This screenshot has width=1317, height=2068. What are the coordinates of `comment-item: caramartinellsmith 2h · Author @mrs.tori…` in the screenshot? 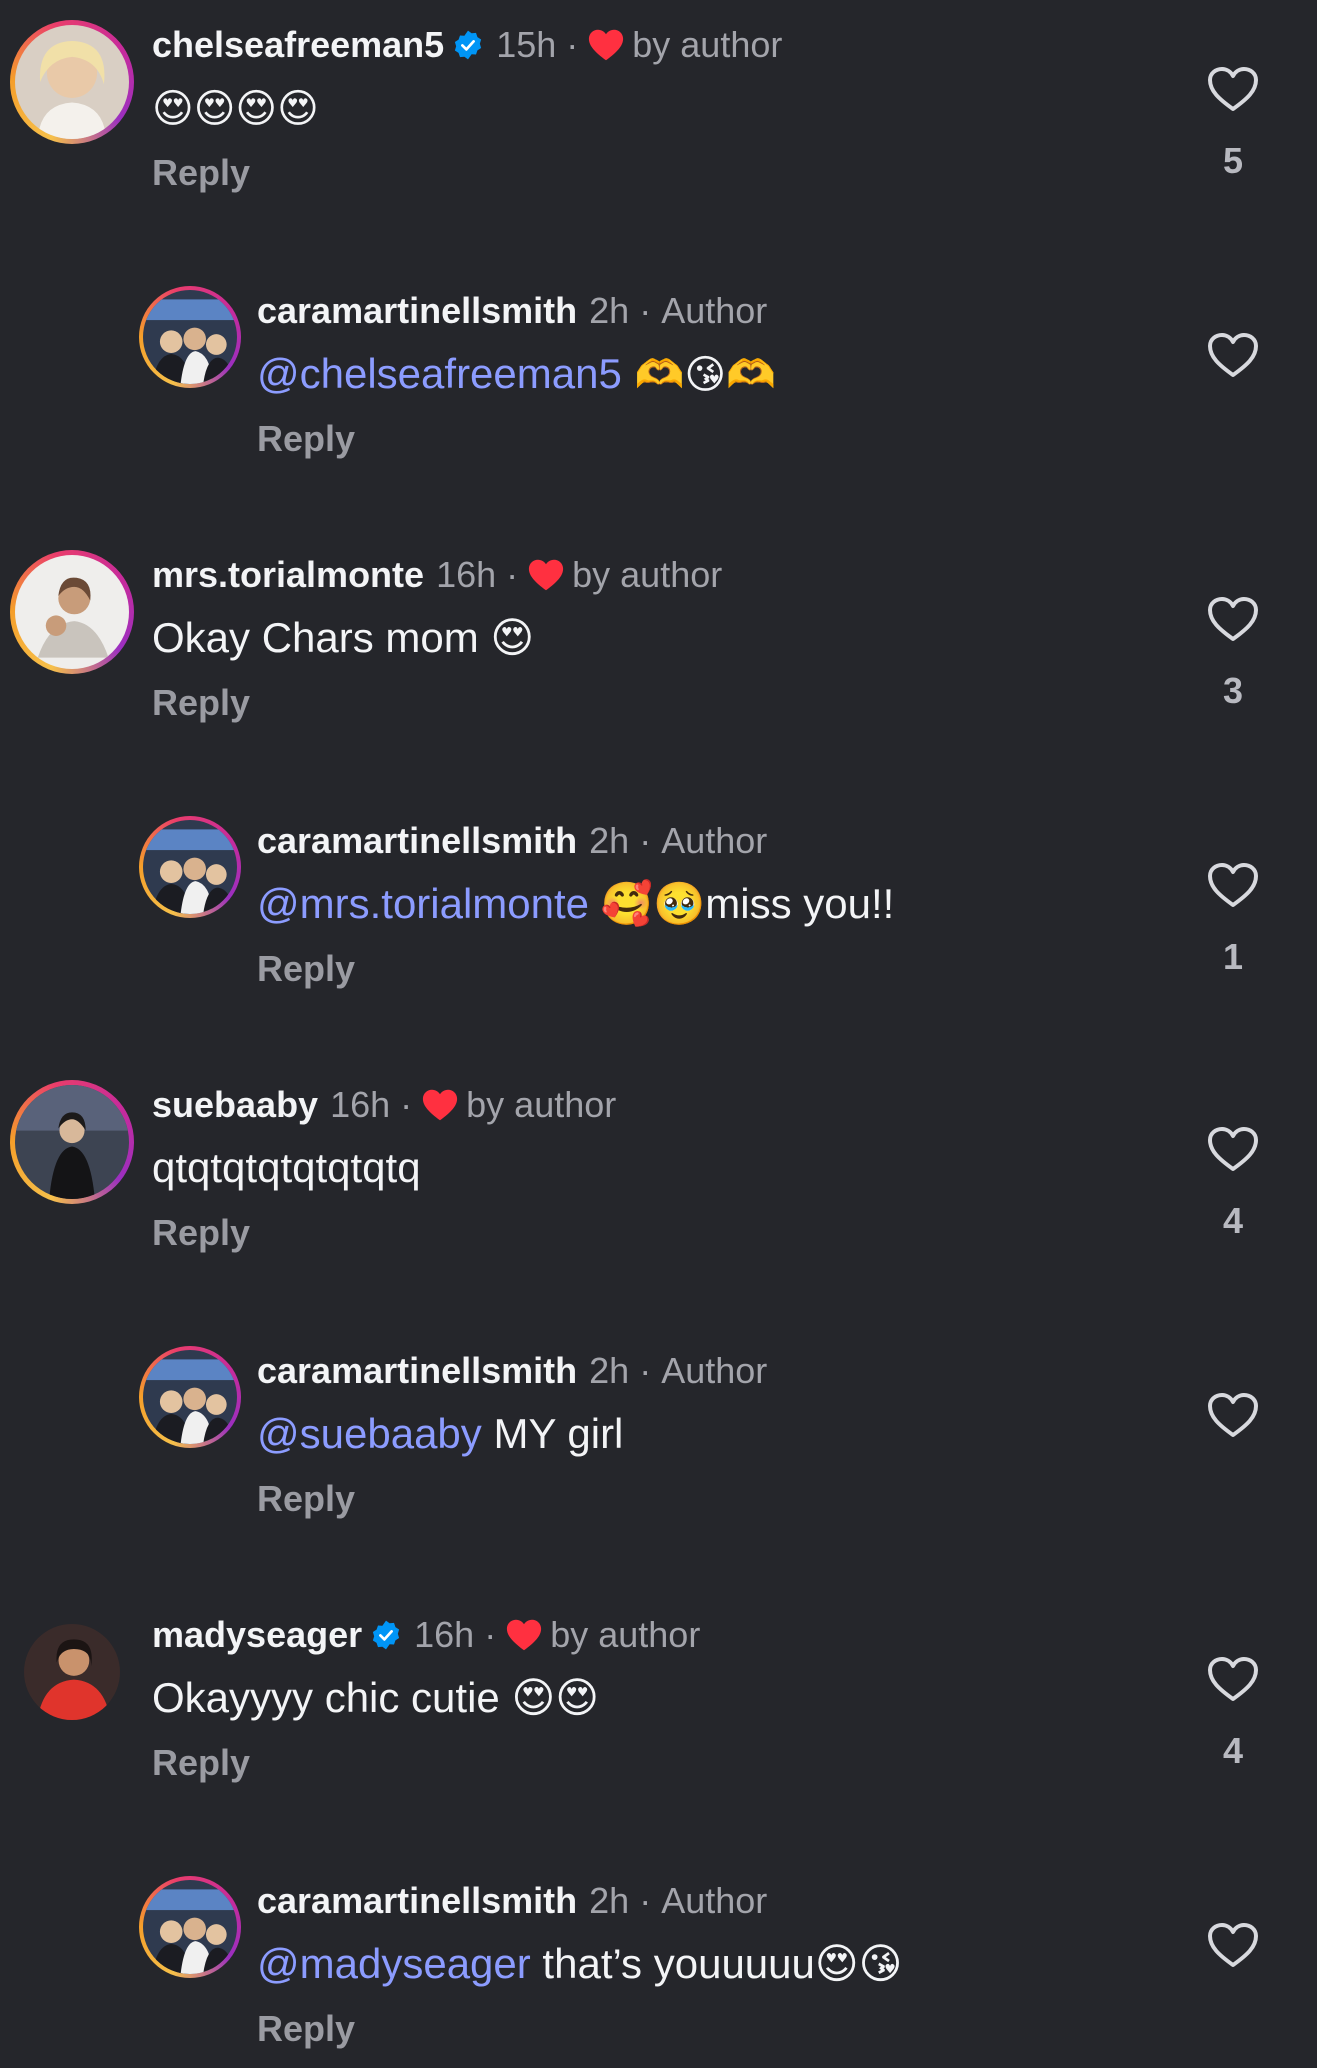 It's located at (658, 921).